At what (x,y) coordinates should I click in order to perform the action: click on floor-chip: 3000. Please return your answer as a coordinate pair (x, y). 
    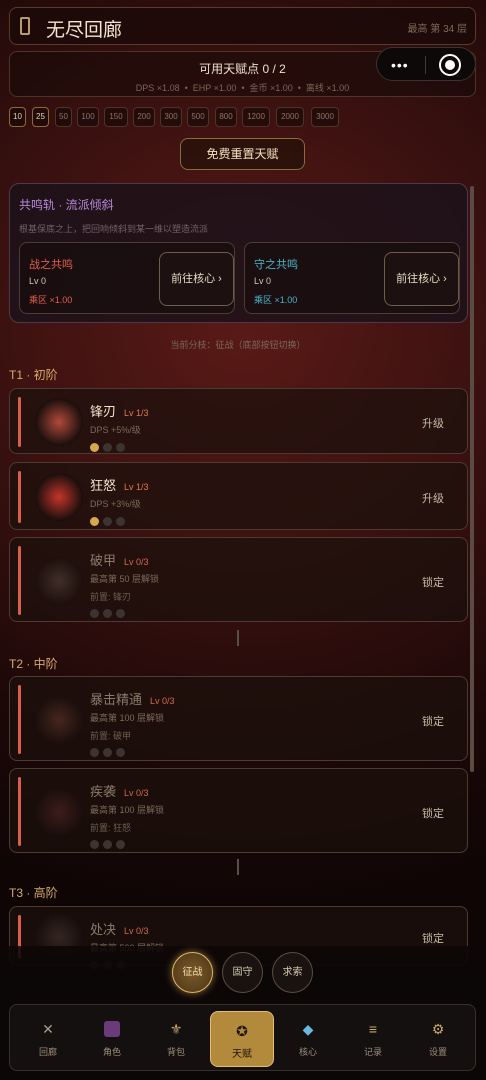
    Looking at the image, I should click on (325, 117).